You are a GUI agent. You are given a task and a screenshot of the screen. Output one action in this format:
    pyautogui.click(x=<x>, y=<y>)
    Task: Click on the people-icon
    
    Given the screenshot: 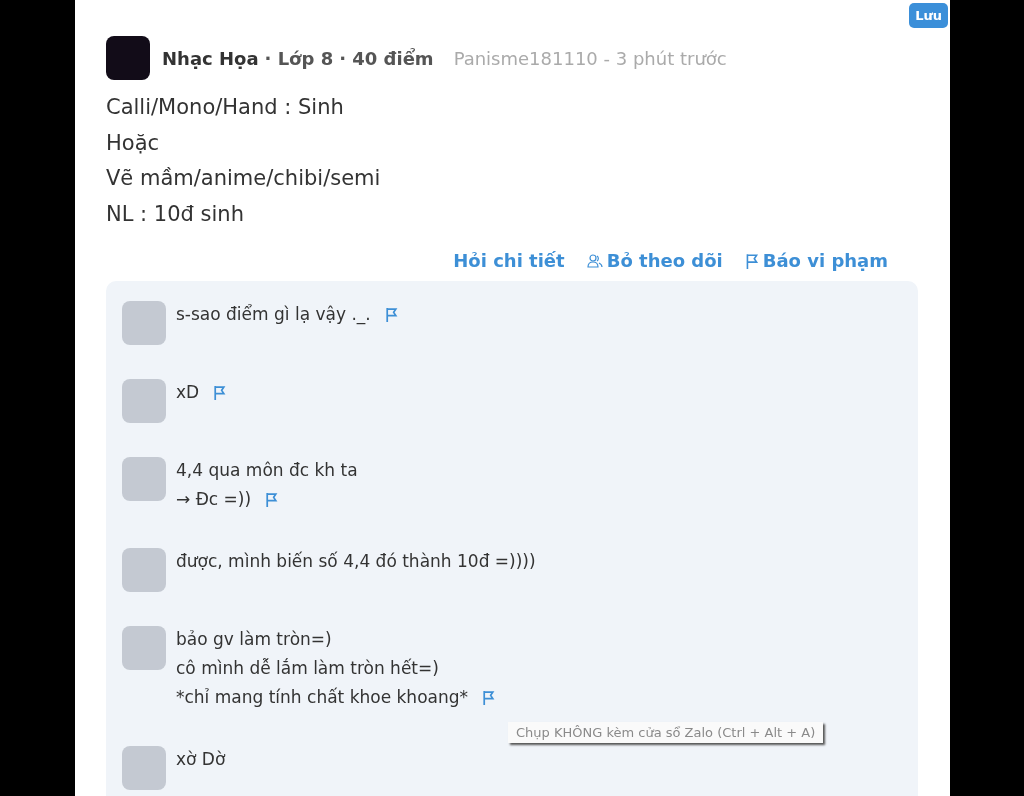 What is the action you would take?
    pyautogui.click(x=594, y=260)
    